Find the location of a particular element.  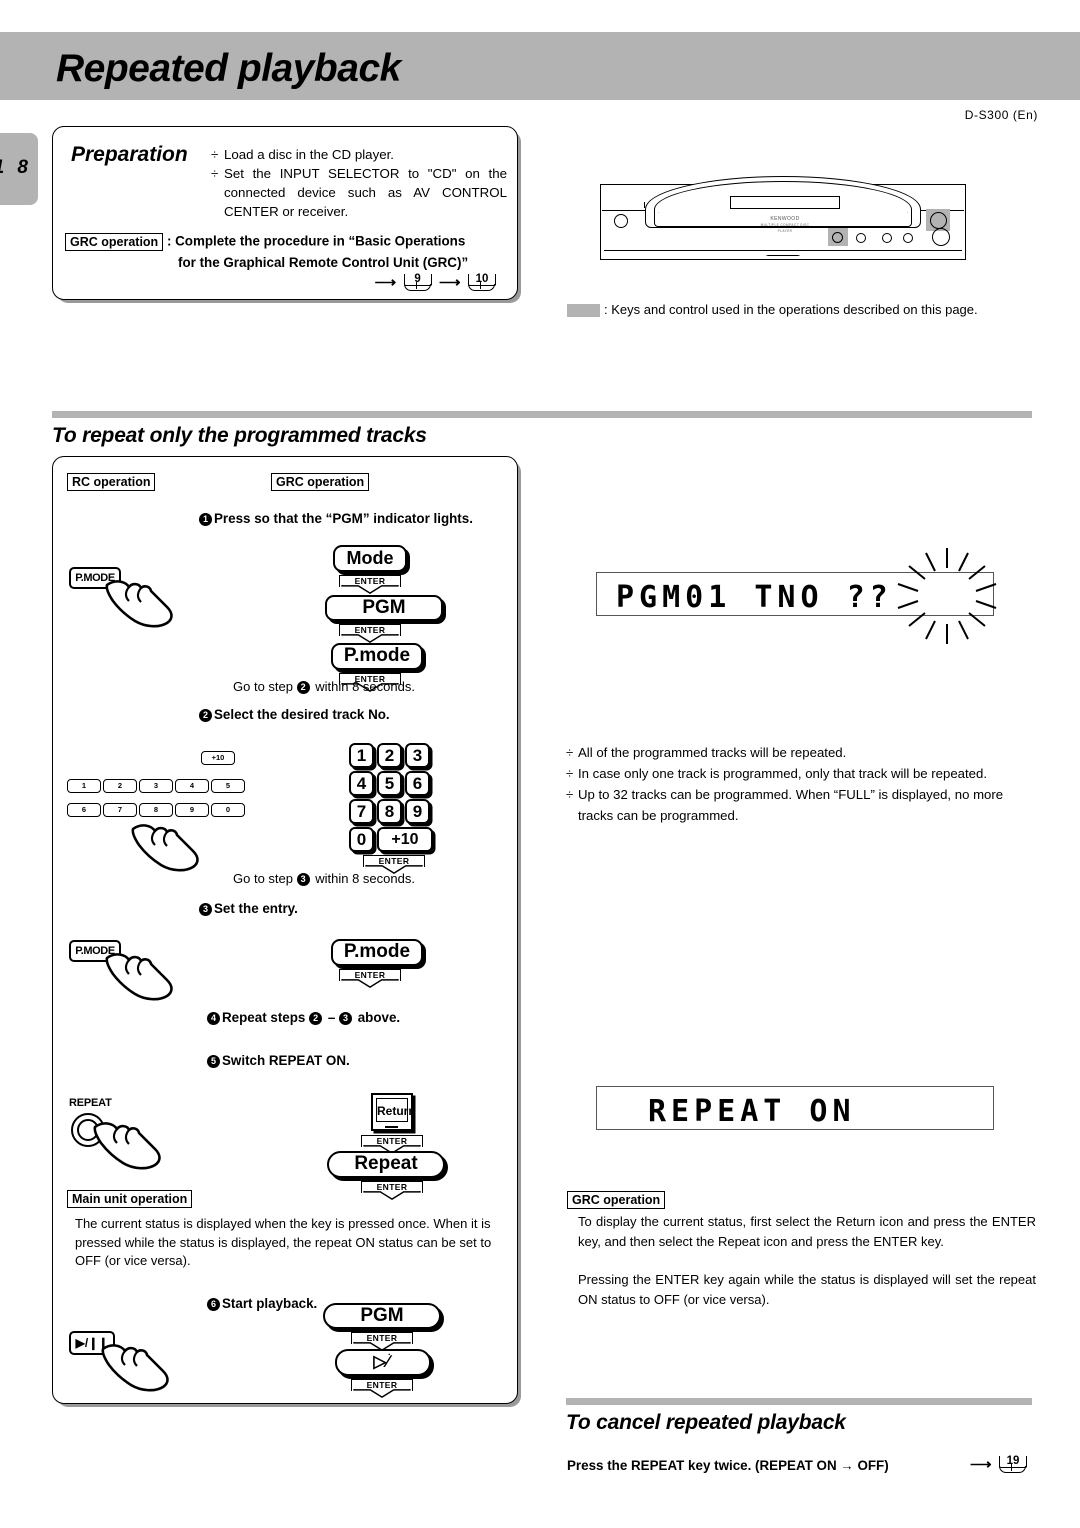

device-illustration: KENWOOD MULTIPLE COMPACT DISC PLAYER is located at coordinates (785, 222).